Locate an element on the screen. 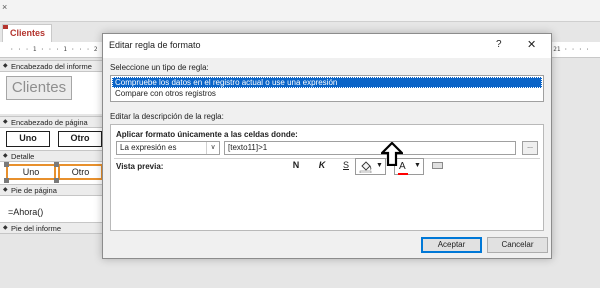  bold-button: N is located at coordinates (296, 165).